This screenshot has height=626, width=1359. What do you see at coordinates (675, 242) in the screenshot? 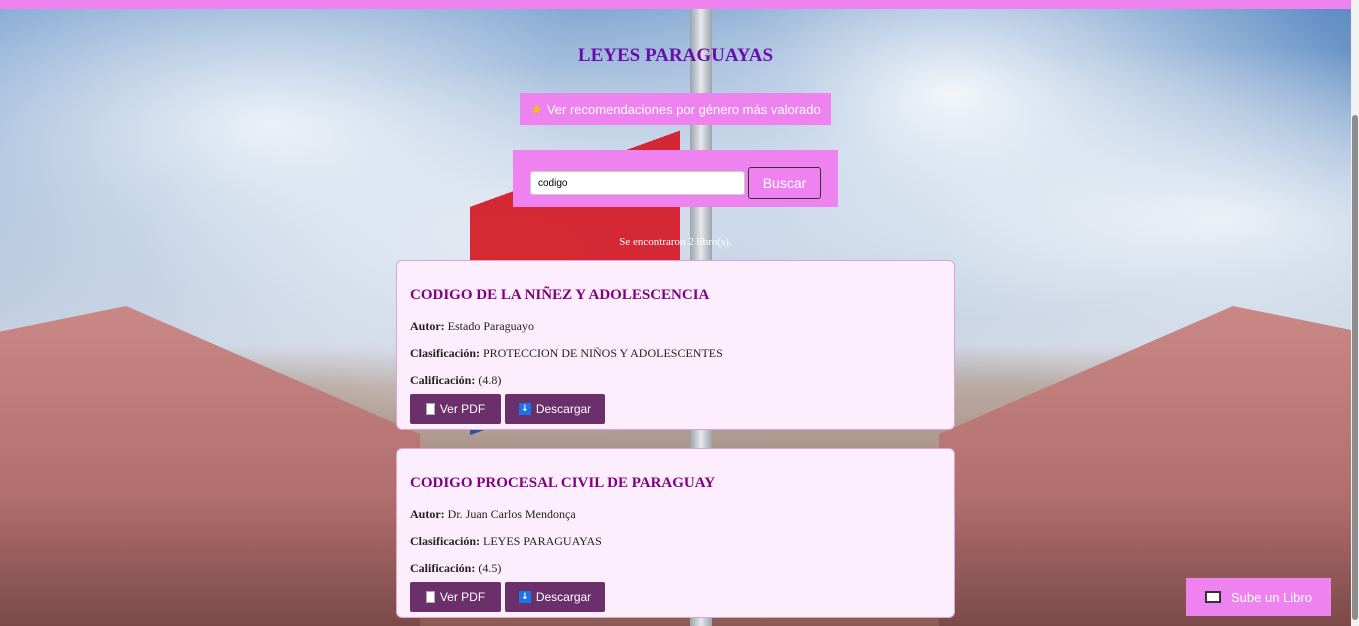
I see `result-count: Se encontraron 2 libro(s).` at bounding box center [675, 242].